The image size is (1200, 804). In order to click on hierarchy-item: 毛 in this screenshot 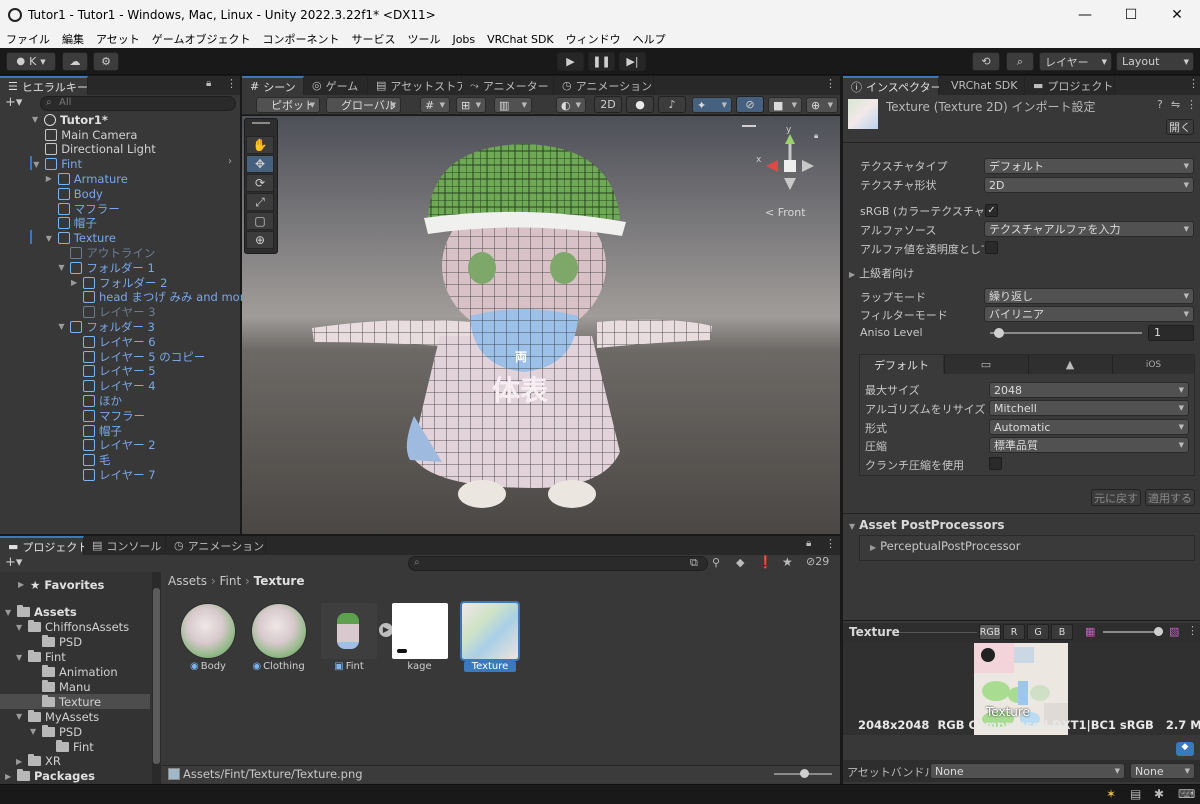, I will do `click(91, 460)`.